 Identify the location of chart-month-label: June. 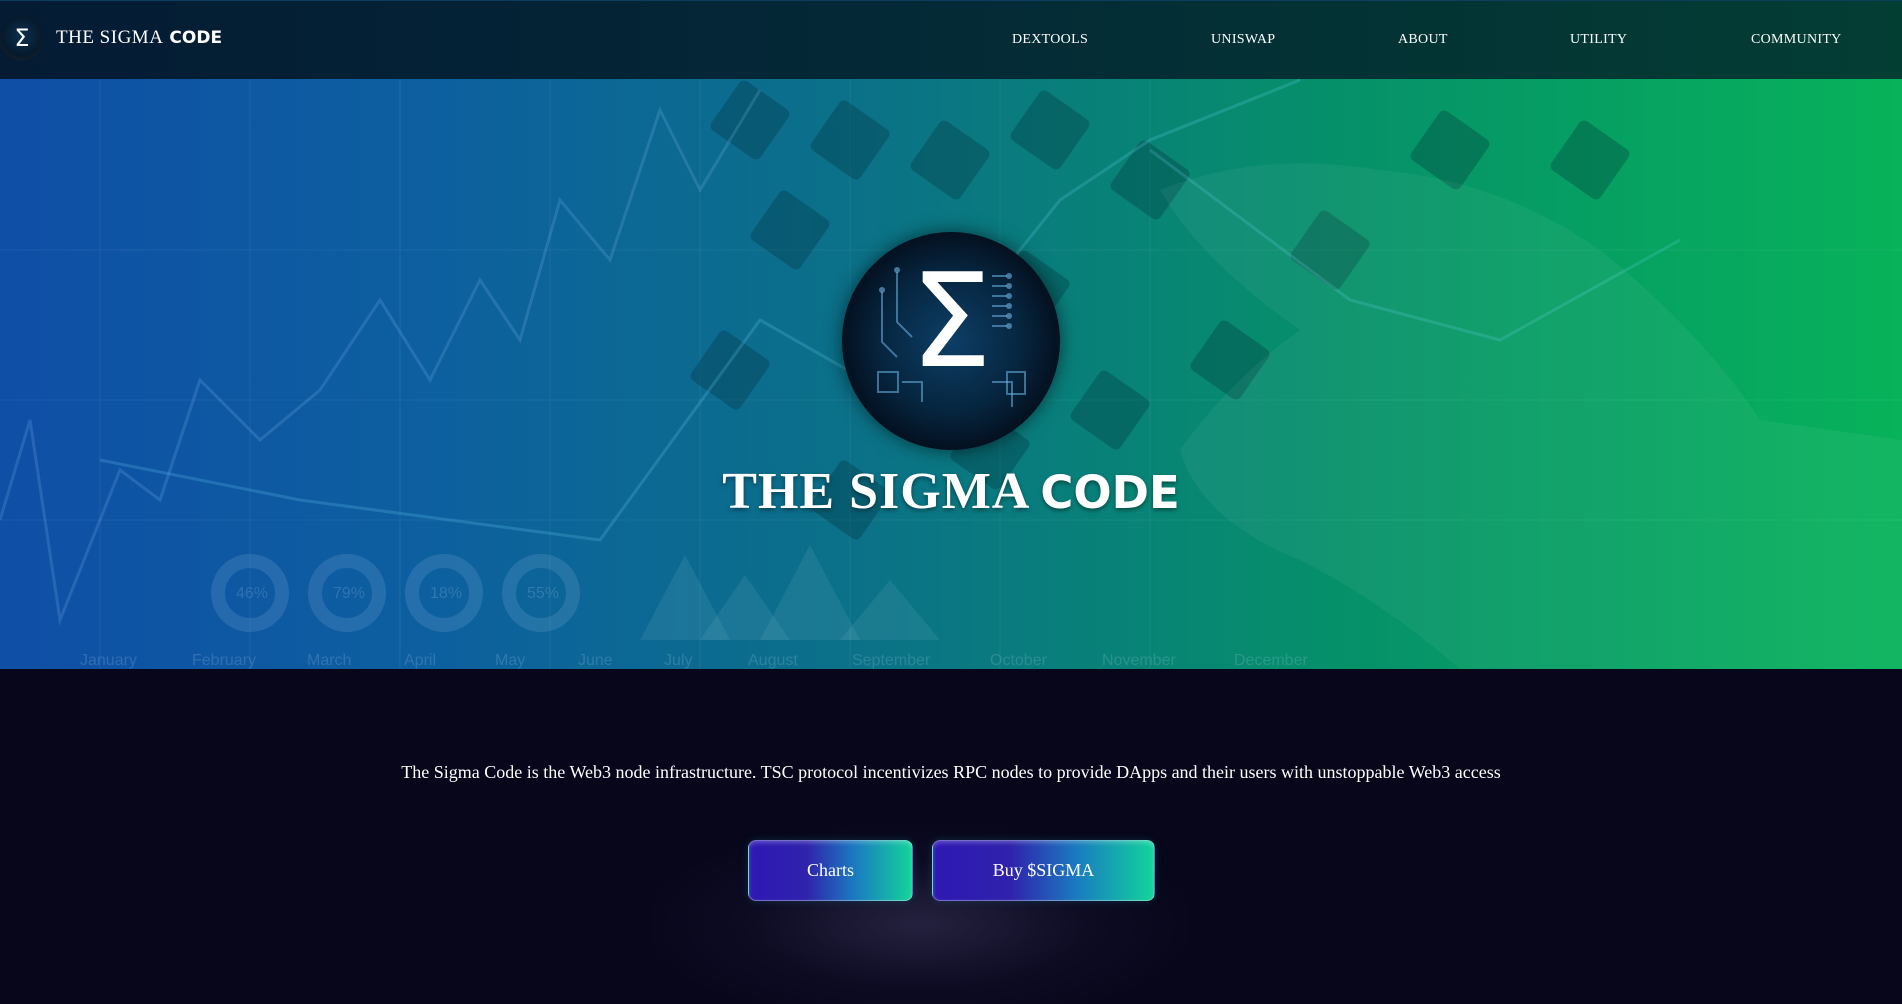
(595, 660).